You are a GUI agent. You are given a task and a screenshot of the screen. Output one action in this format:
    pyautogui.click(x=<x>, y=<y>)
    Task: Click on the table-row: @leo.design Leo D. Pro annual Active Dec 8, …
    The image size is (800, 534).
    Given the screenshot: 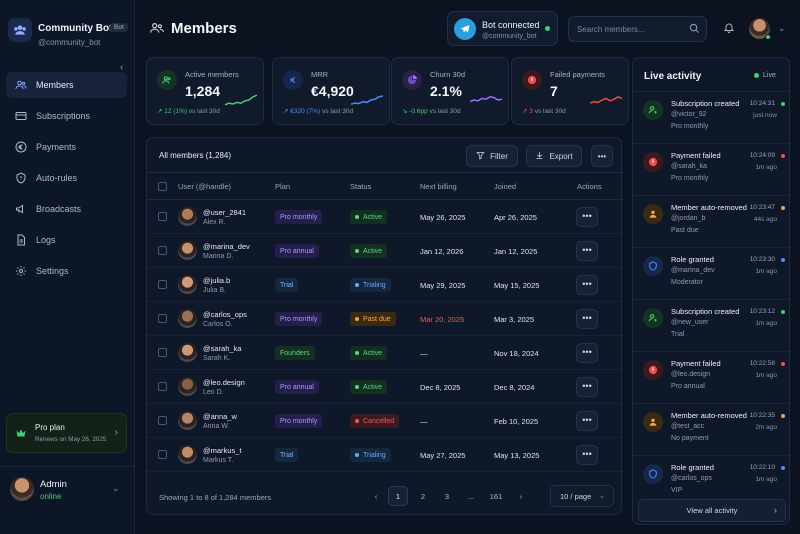 What is the action you would take?
    pyautogui.click(x=385, y=387)
    